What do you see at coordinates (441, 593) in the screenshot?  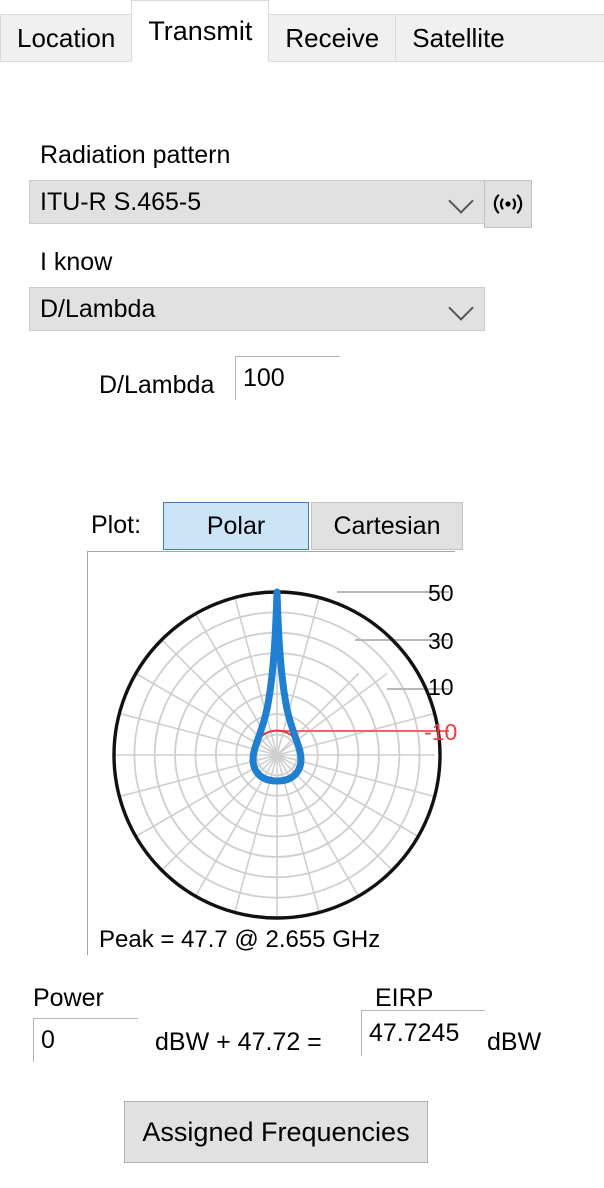 I see `polar-tick-label-50: 50` at bounding box center [441, 593].